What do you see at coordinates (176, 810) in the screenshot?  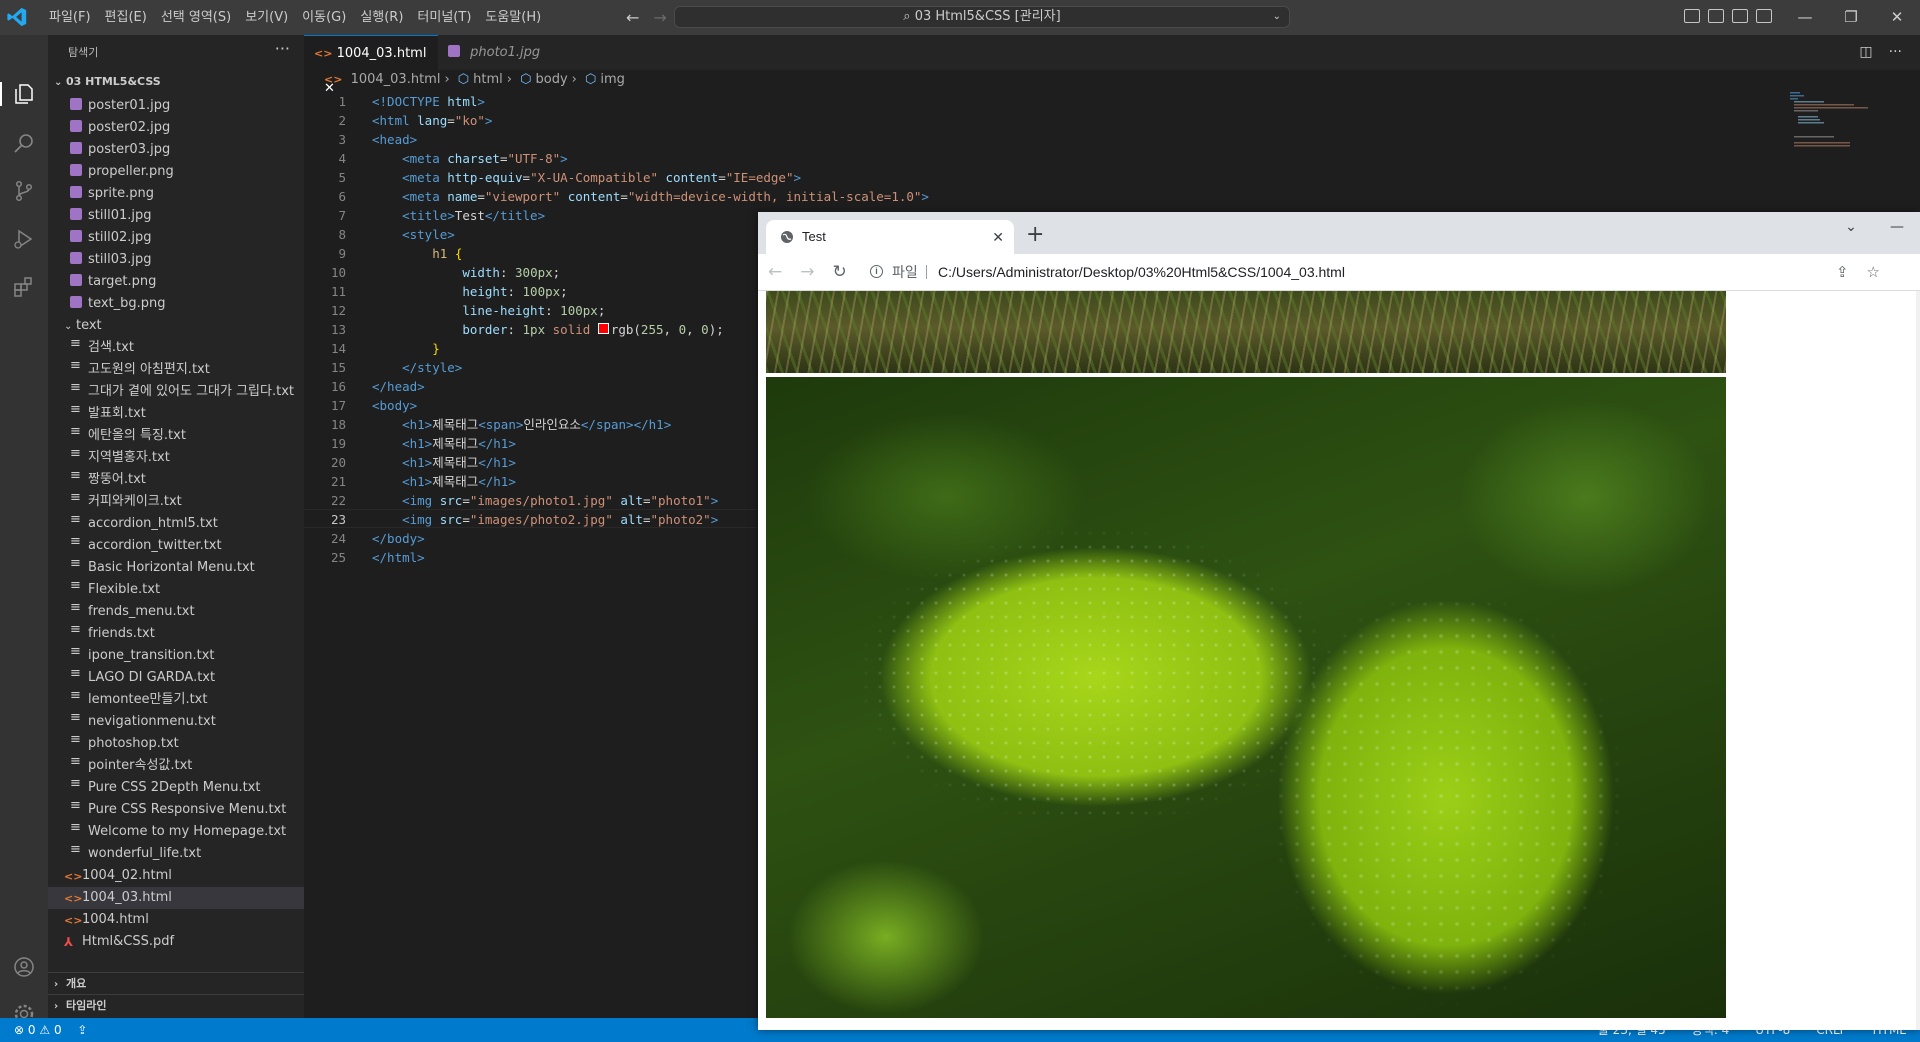 I see `tree-item: Pure CSS Responsive Menu.txt` at bounding box center [176, 810].